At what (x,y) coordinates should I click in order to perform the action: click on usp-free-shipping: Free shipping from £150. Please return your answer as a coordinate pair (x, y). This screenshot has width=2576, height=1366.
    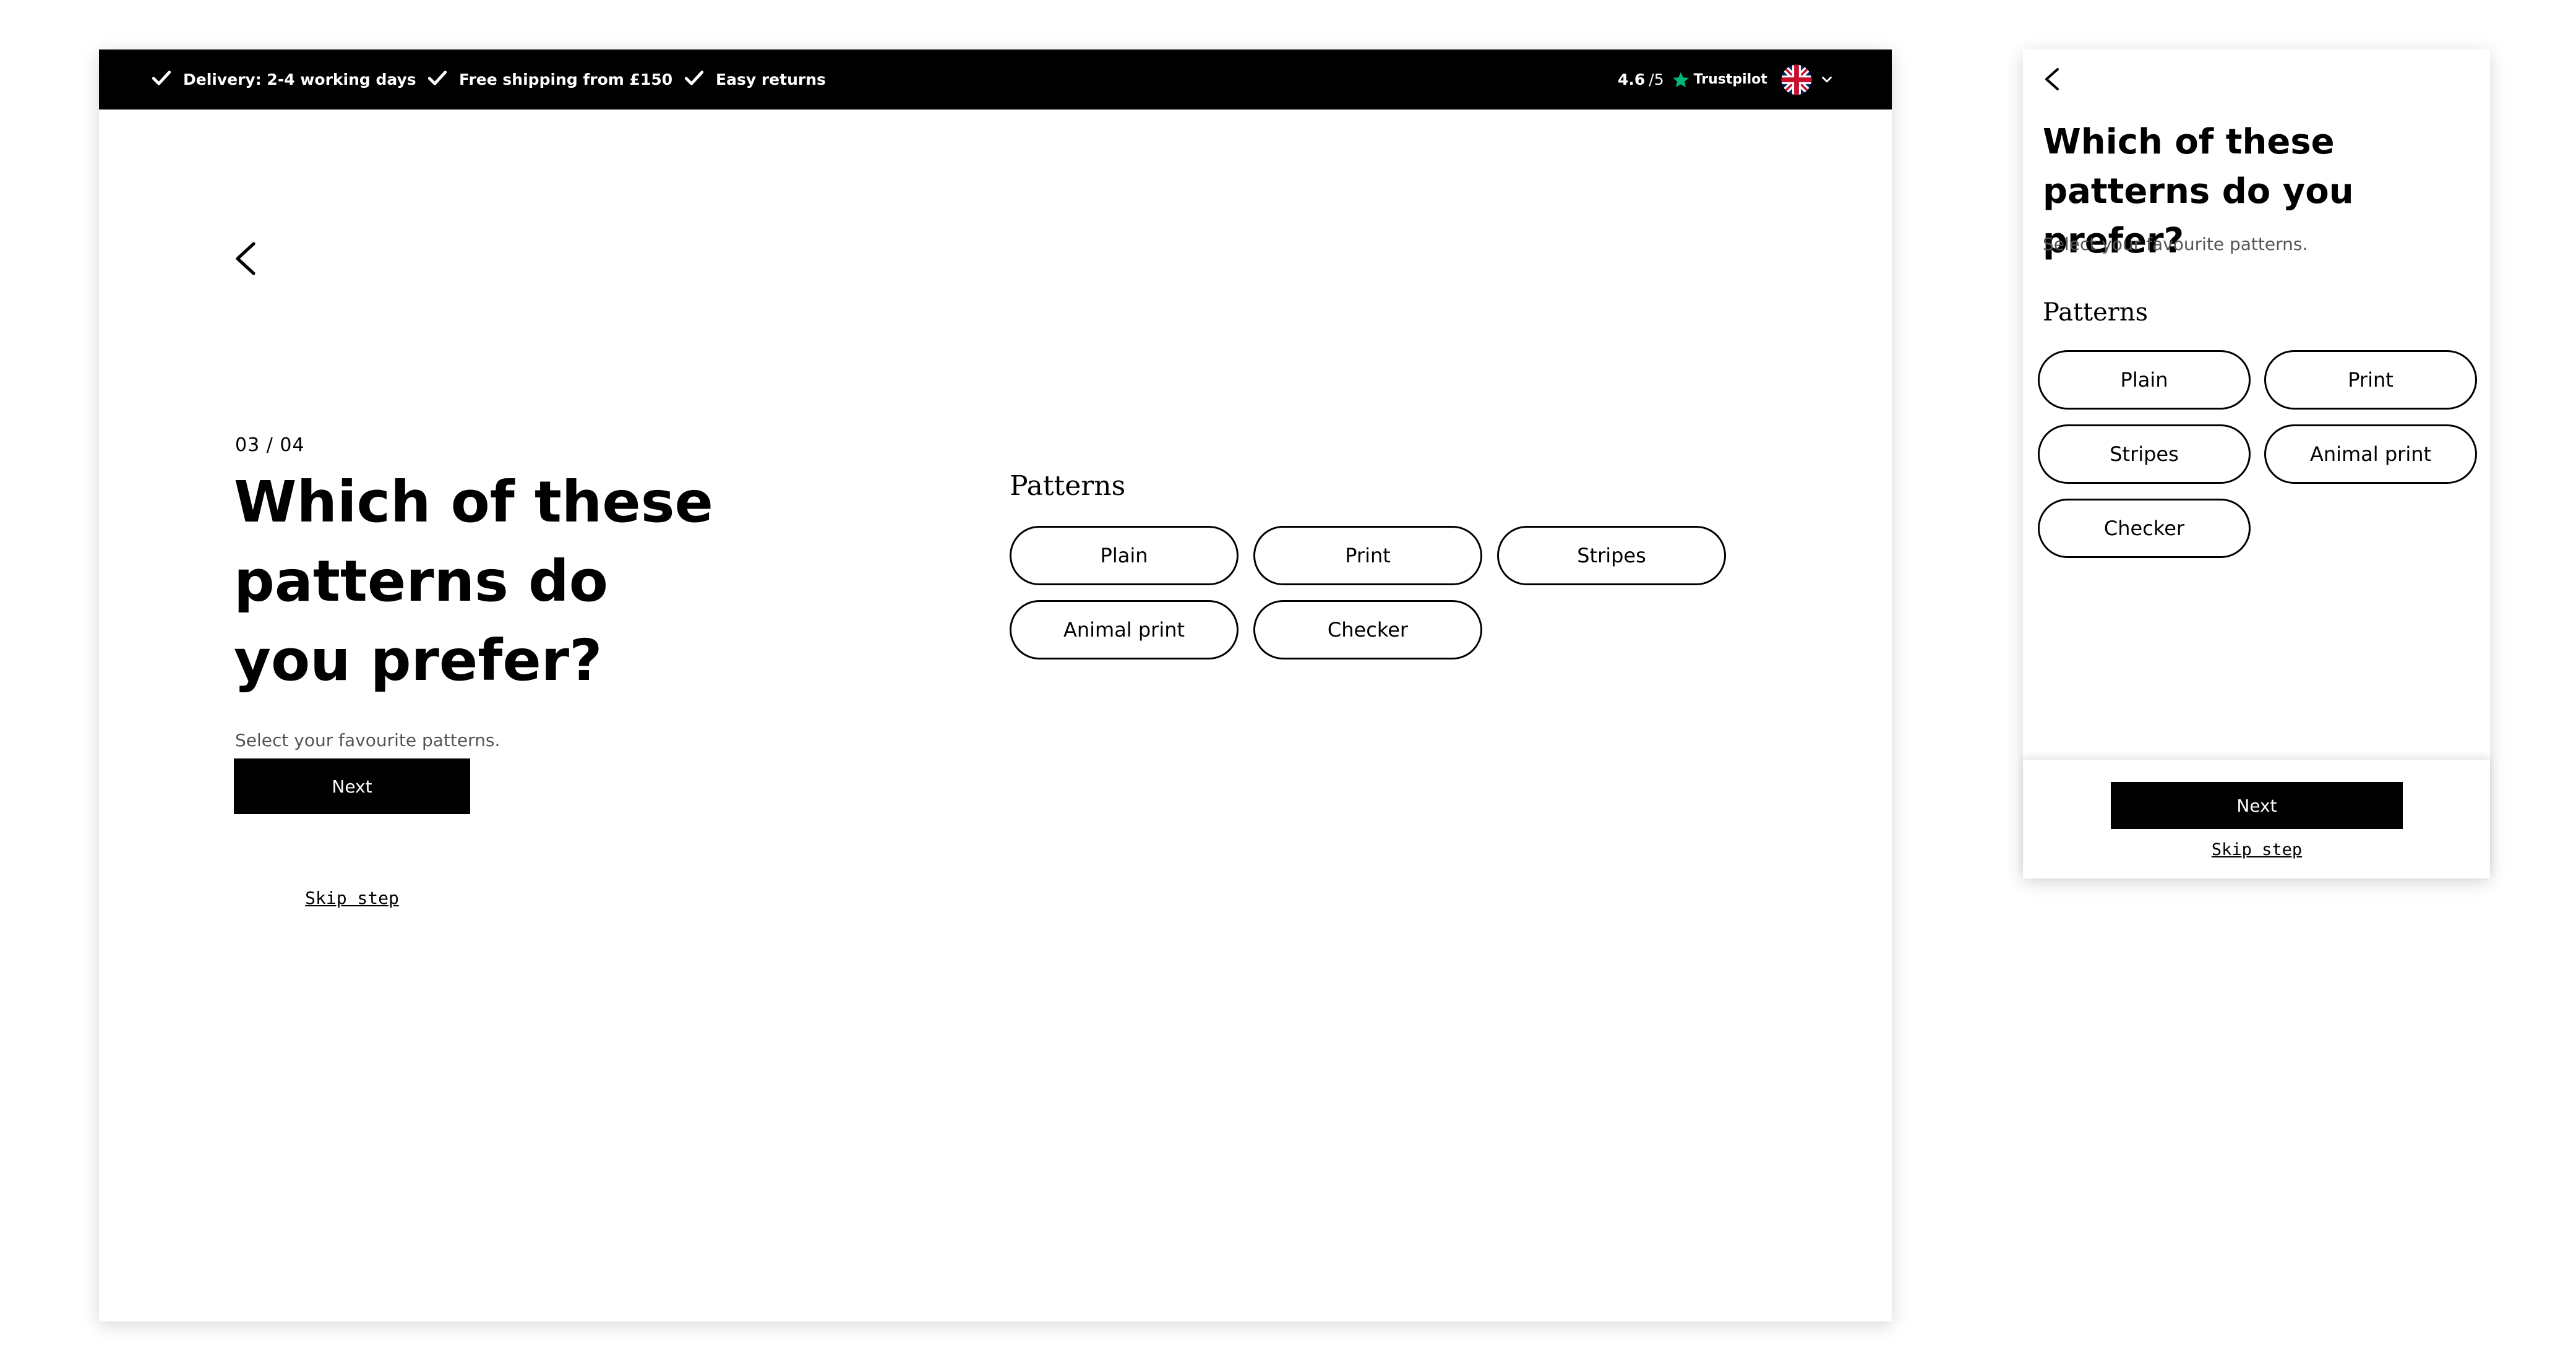
    Looking at the image, I should click on (549, 79).